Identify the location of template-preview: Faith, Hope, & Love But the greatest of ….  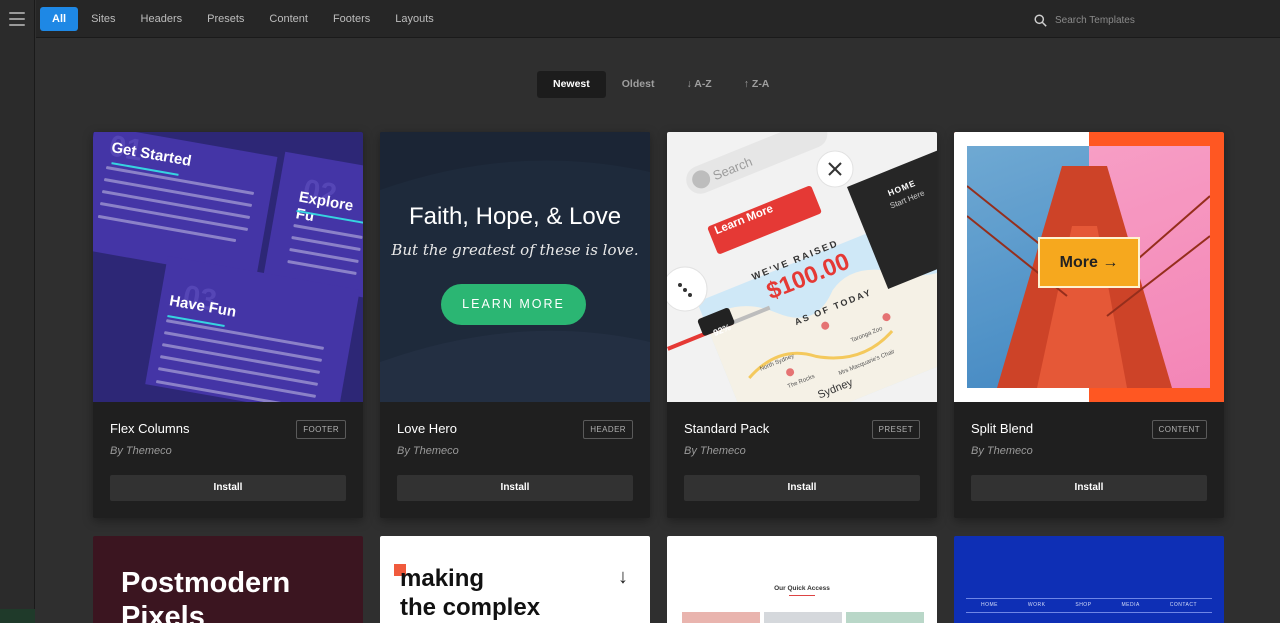
(515, 267).